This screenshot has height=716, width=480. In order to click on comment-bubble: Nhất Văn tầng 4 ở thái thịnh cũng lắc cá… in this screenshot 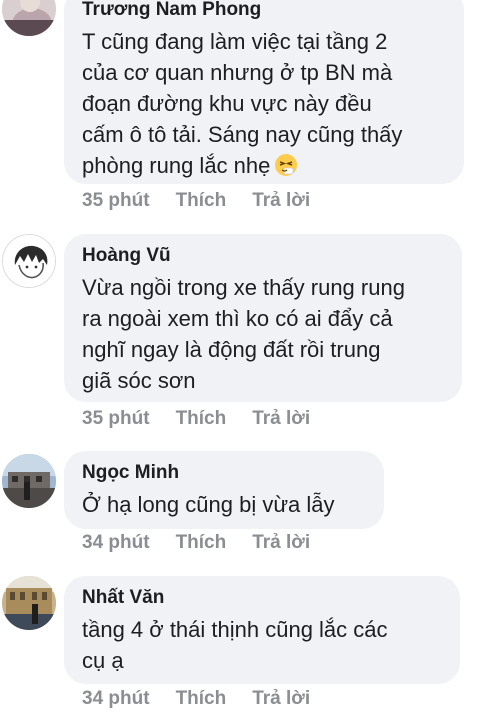, I will do `click(262, 630)`.